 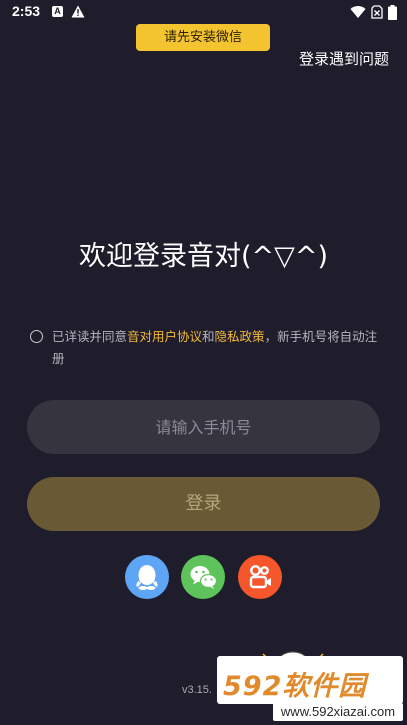 What do you see at coordinates (203, 256) in the screenshot?
I see `welcome-title: 欢迎登录音对(^▽^)` at bounding box center [203, 256].